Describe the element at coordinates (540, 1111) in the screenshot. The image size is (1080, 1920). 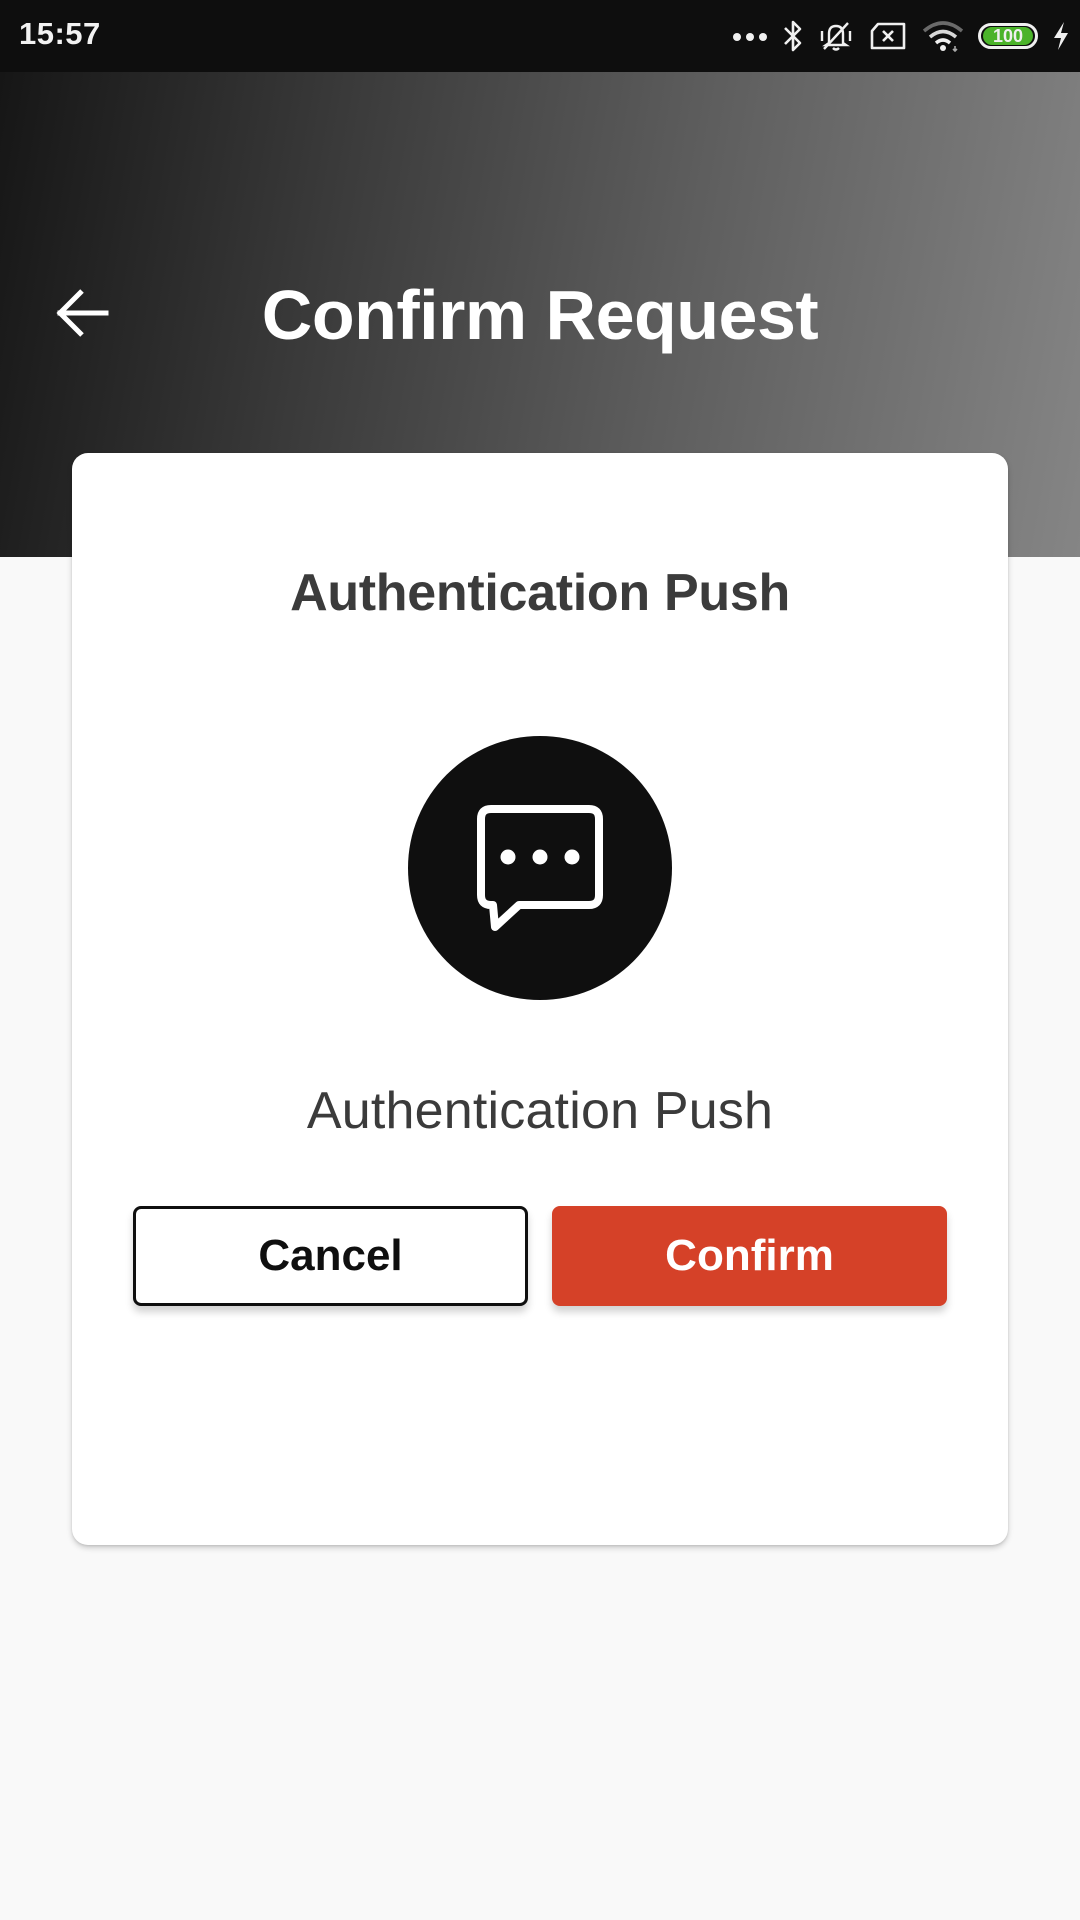
I see `card-subtitle: Authentication Push` at that location.